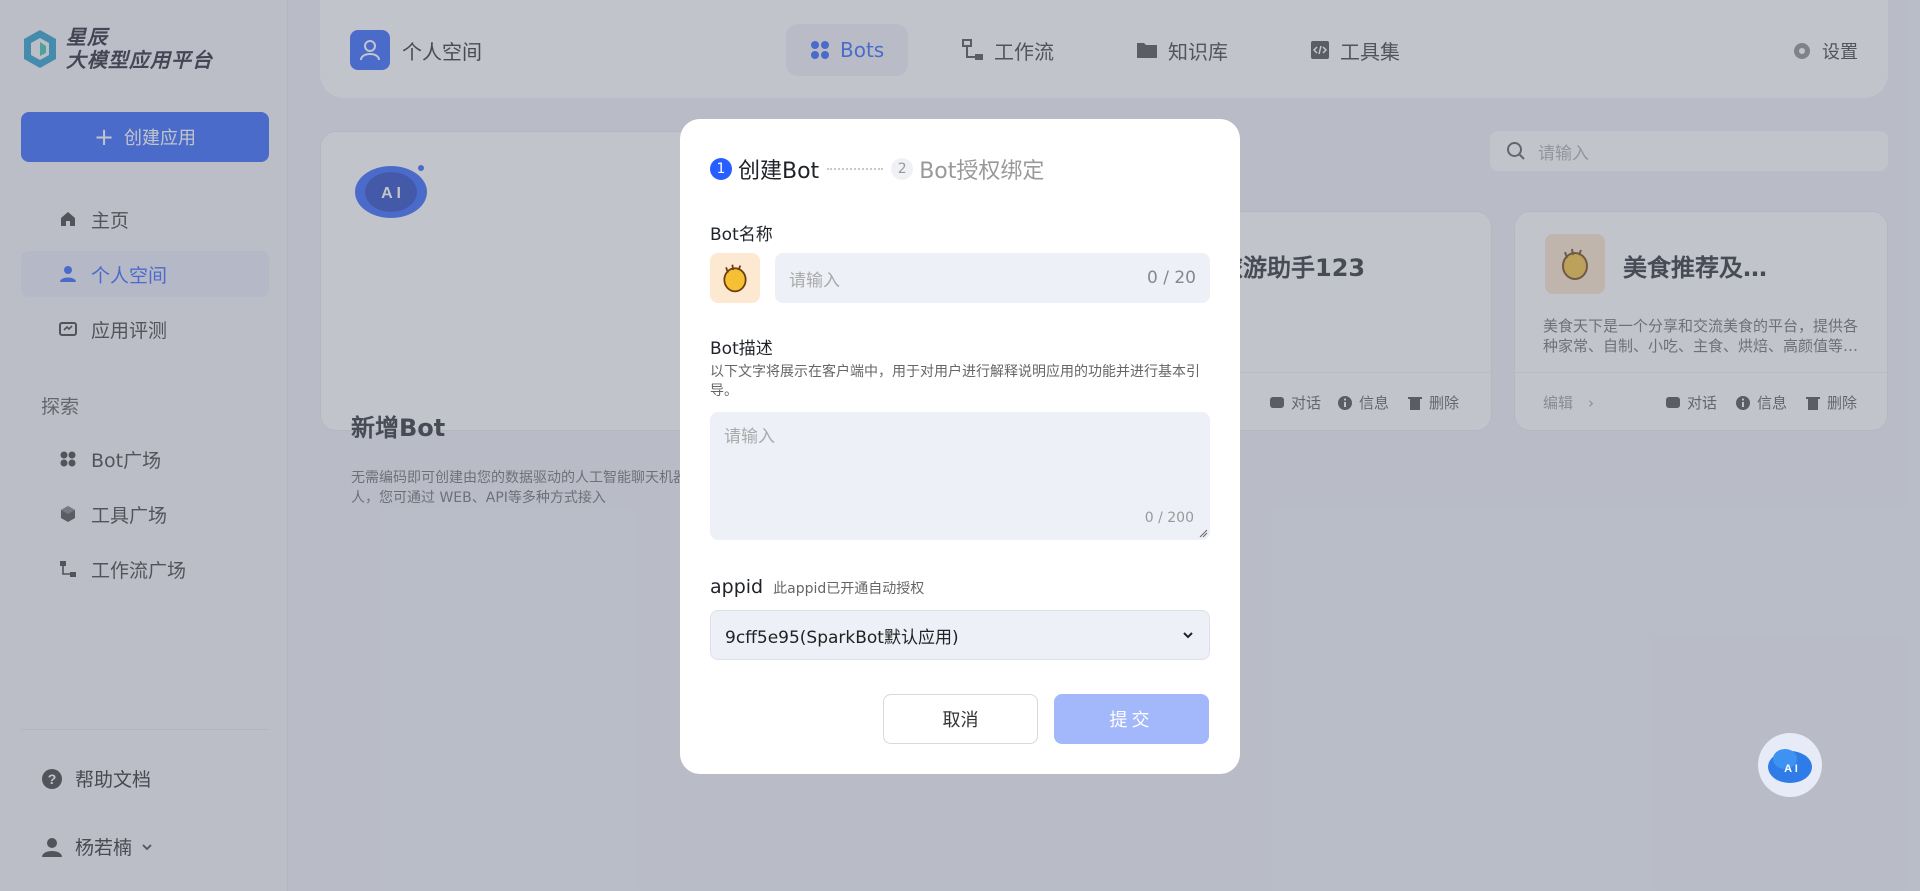  What do you see at coordinates (1169, 518) in the screenshot?
I see `bot-desc-counter: 0 / 200` at bounding box center [1169, 518].